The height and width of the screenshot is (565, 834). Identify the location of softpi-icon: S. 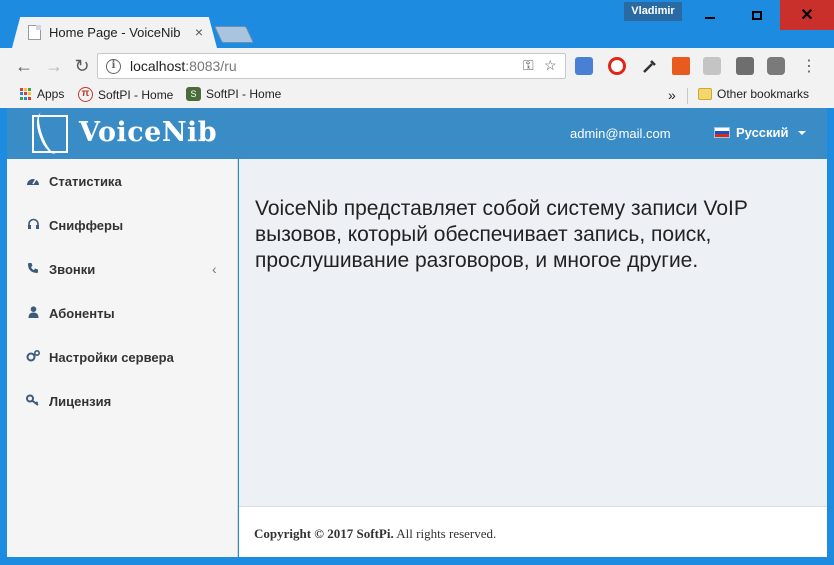
(193, 94).